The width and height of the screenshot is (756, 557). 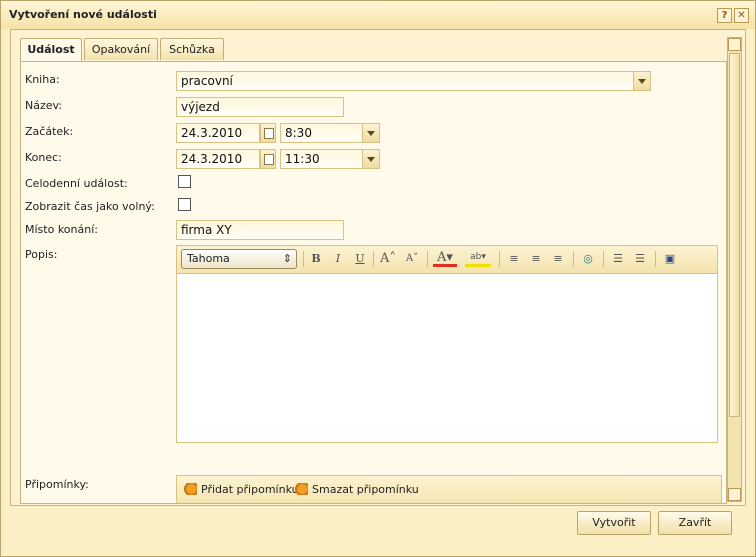 What do you see at coordinates (301, 489) in the screenshot?
I see `delete-bell-icon` at bounding box center [301, 489].